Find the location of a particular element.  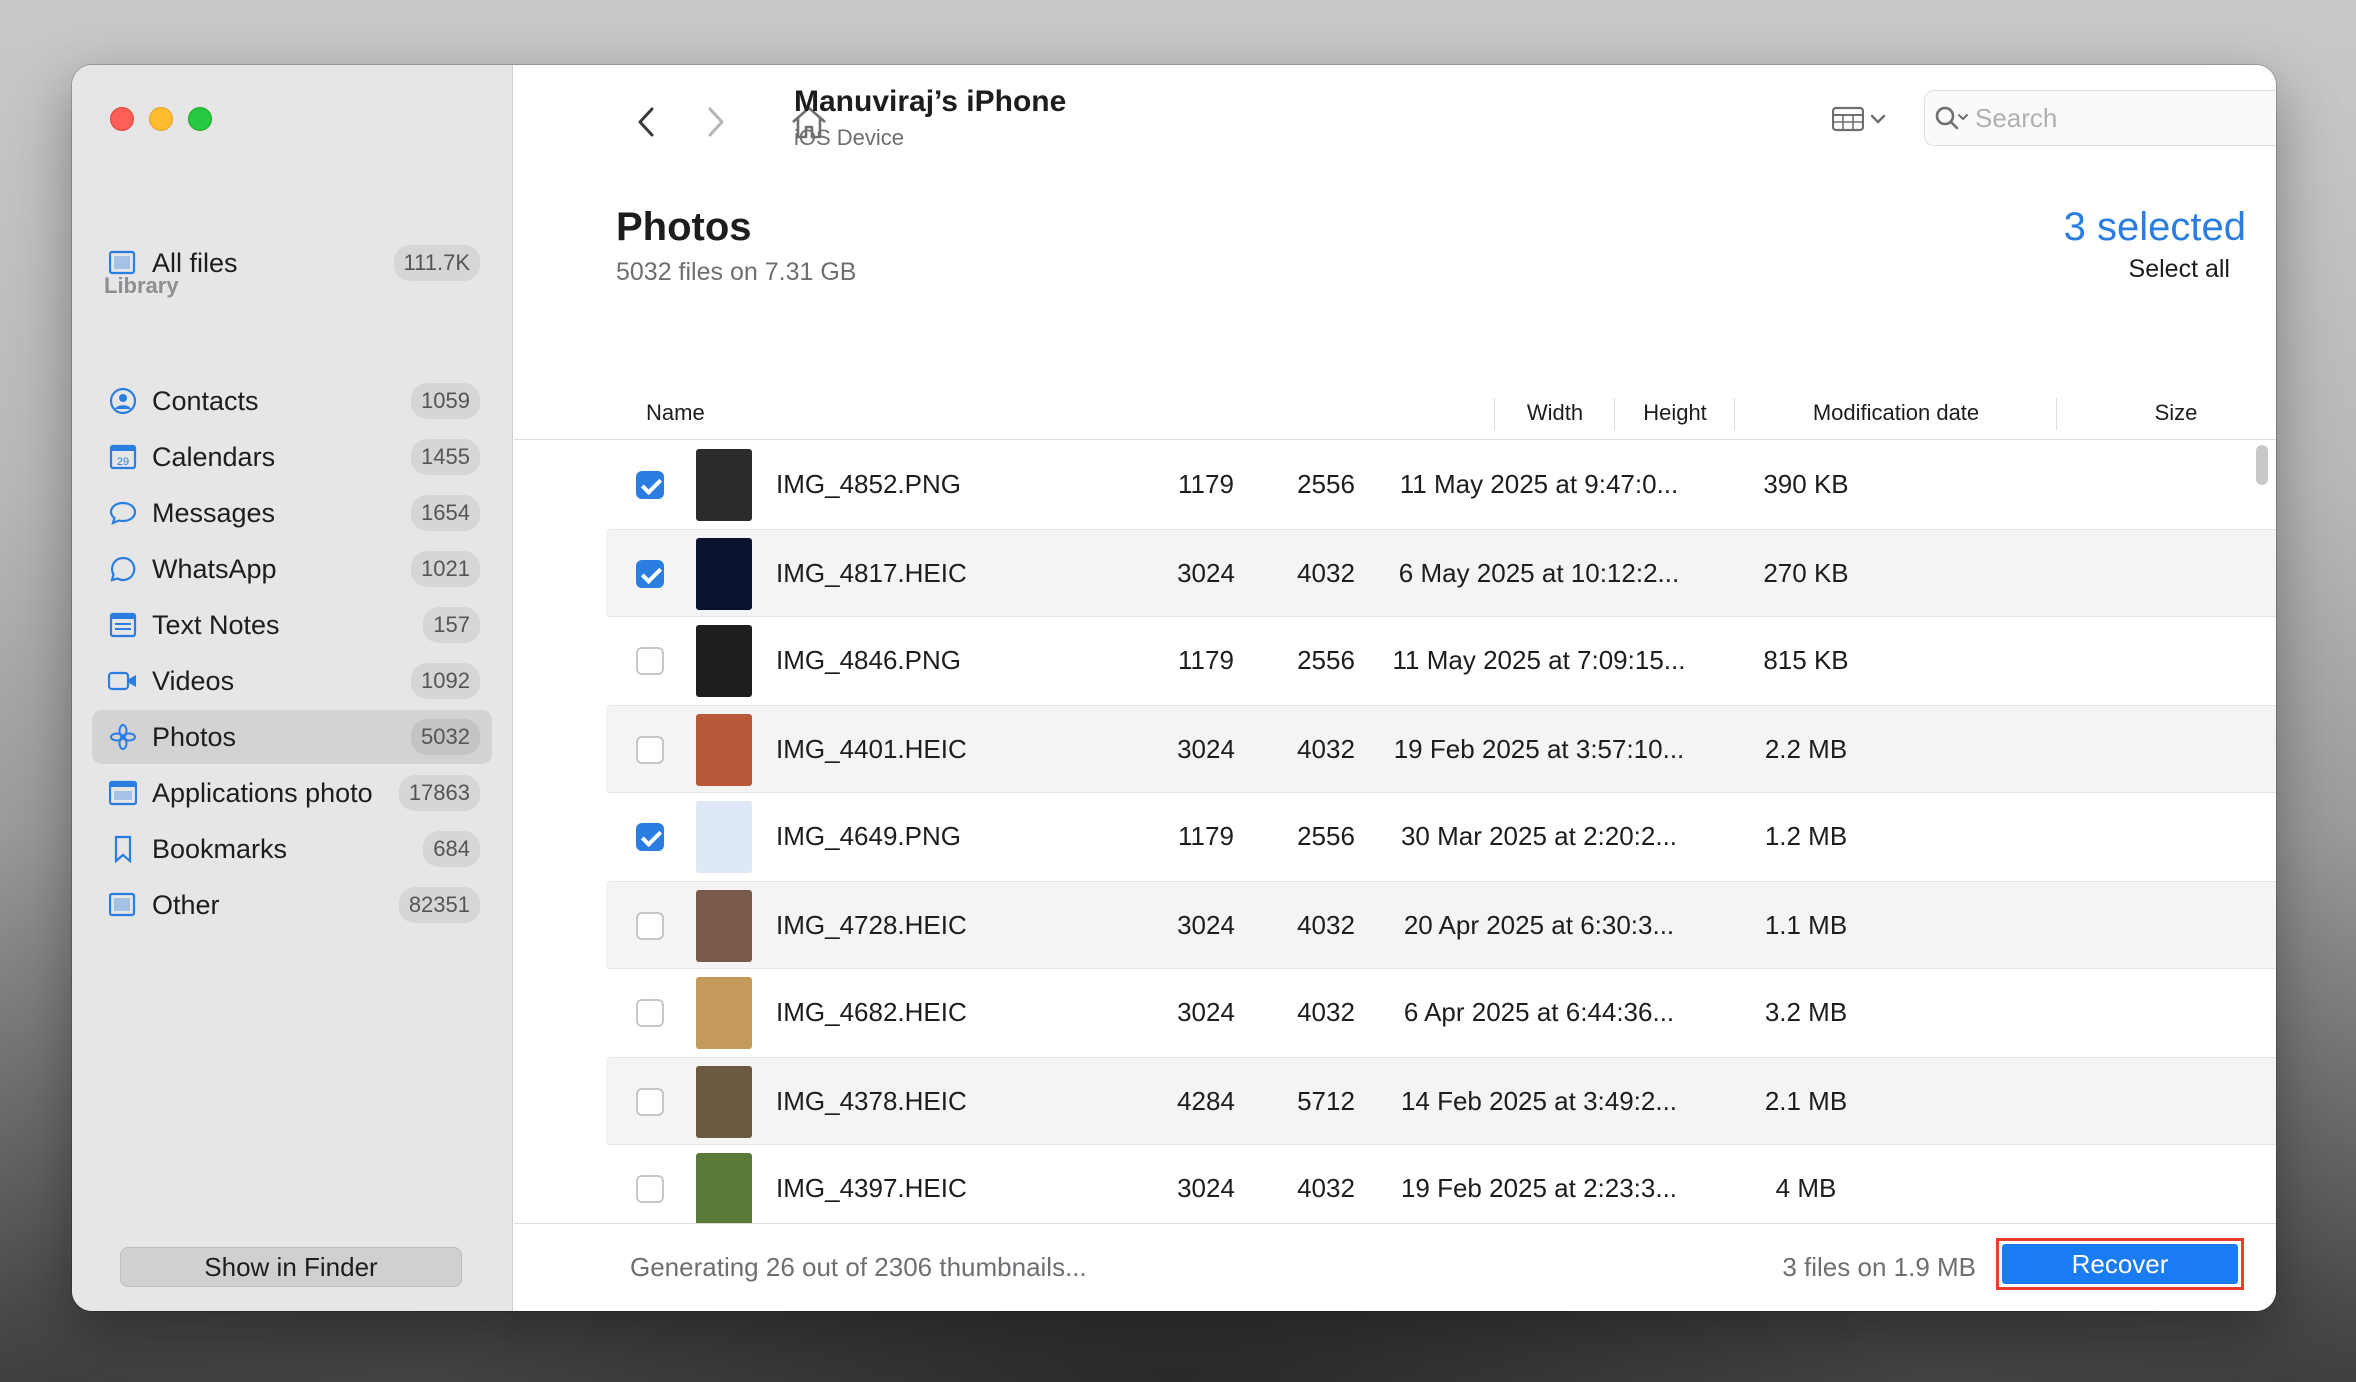

file-height: 5712 is located at coordinates (1326, 1101).